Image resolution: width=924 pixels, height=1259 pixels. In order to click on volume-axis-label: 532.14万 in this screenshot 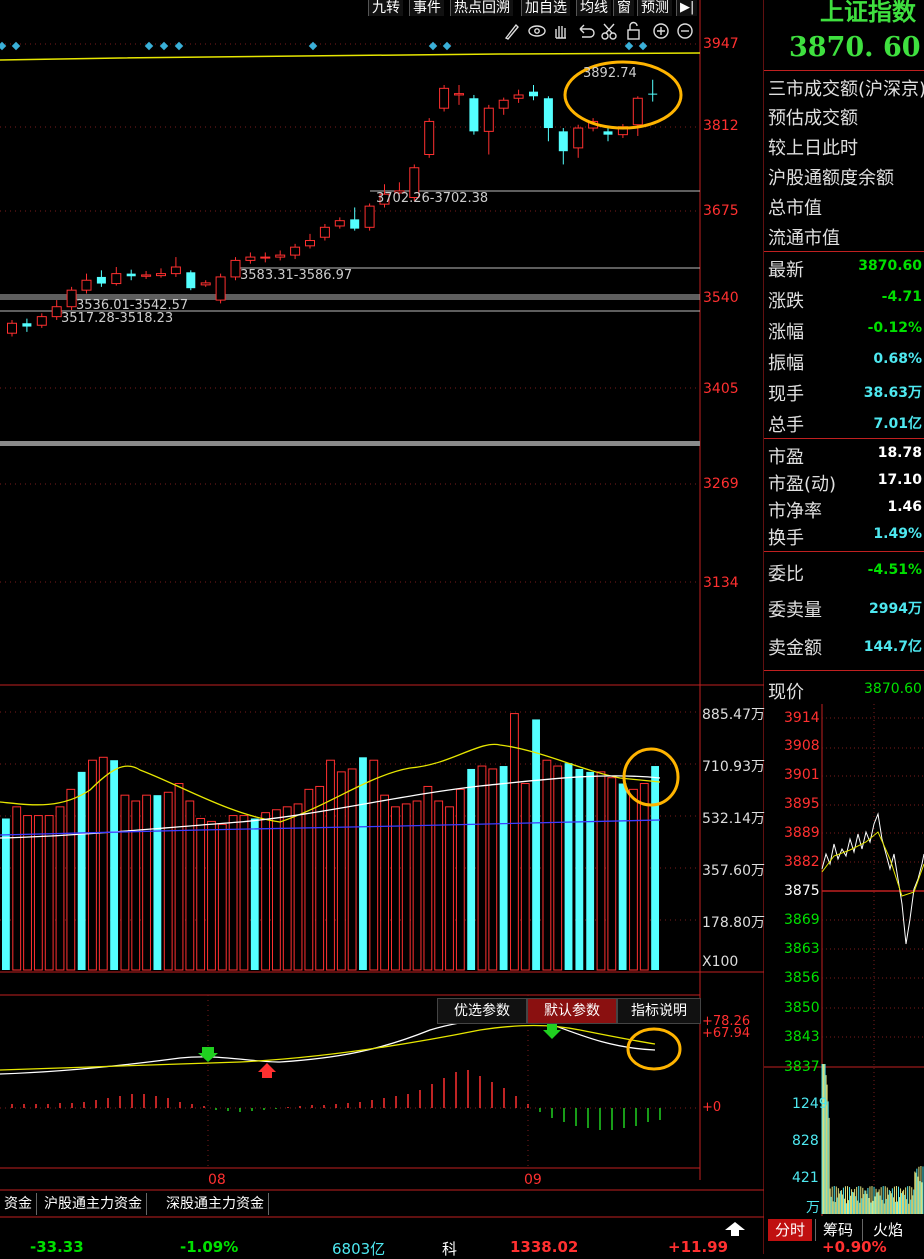, I will do `click(733, 819)`.